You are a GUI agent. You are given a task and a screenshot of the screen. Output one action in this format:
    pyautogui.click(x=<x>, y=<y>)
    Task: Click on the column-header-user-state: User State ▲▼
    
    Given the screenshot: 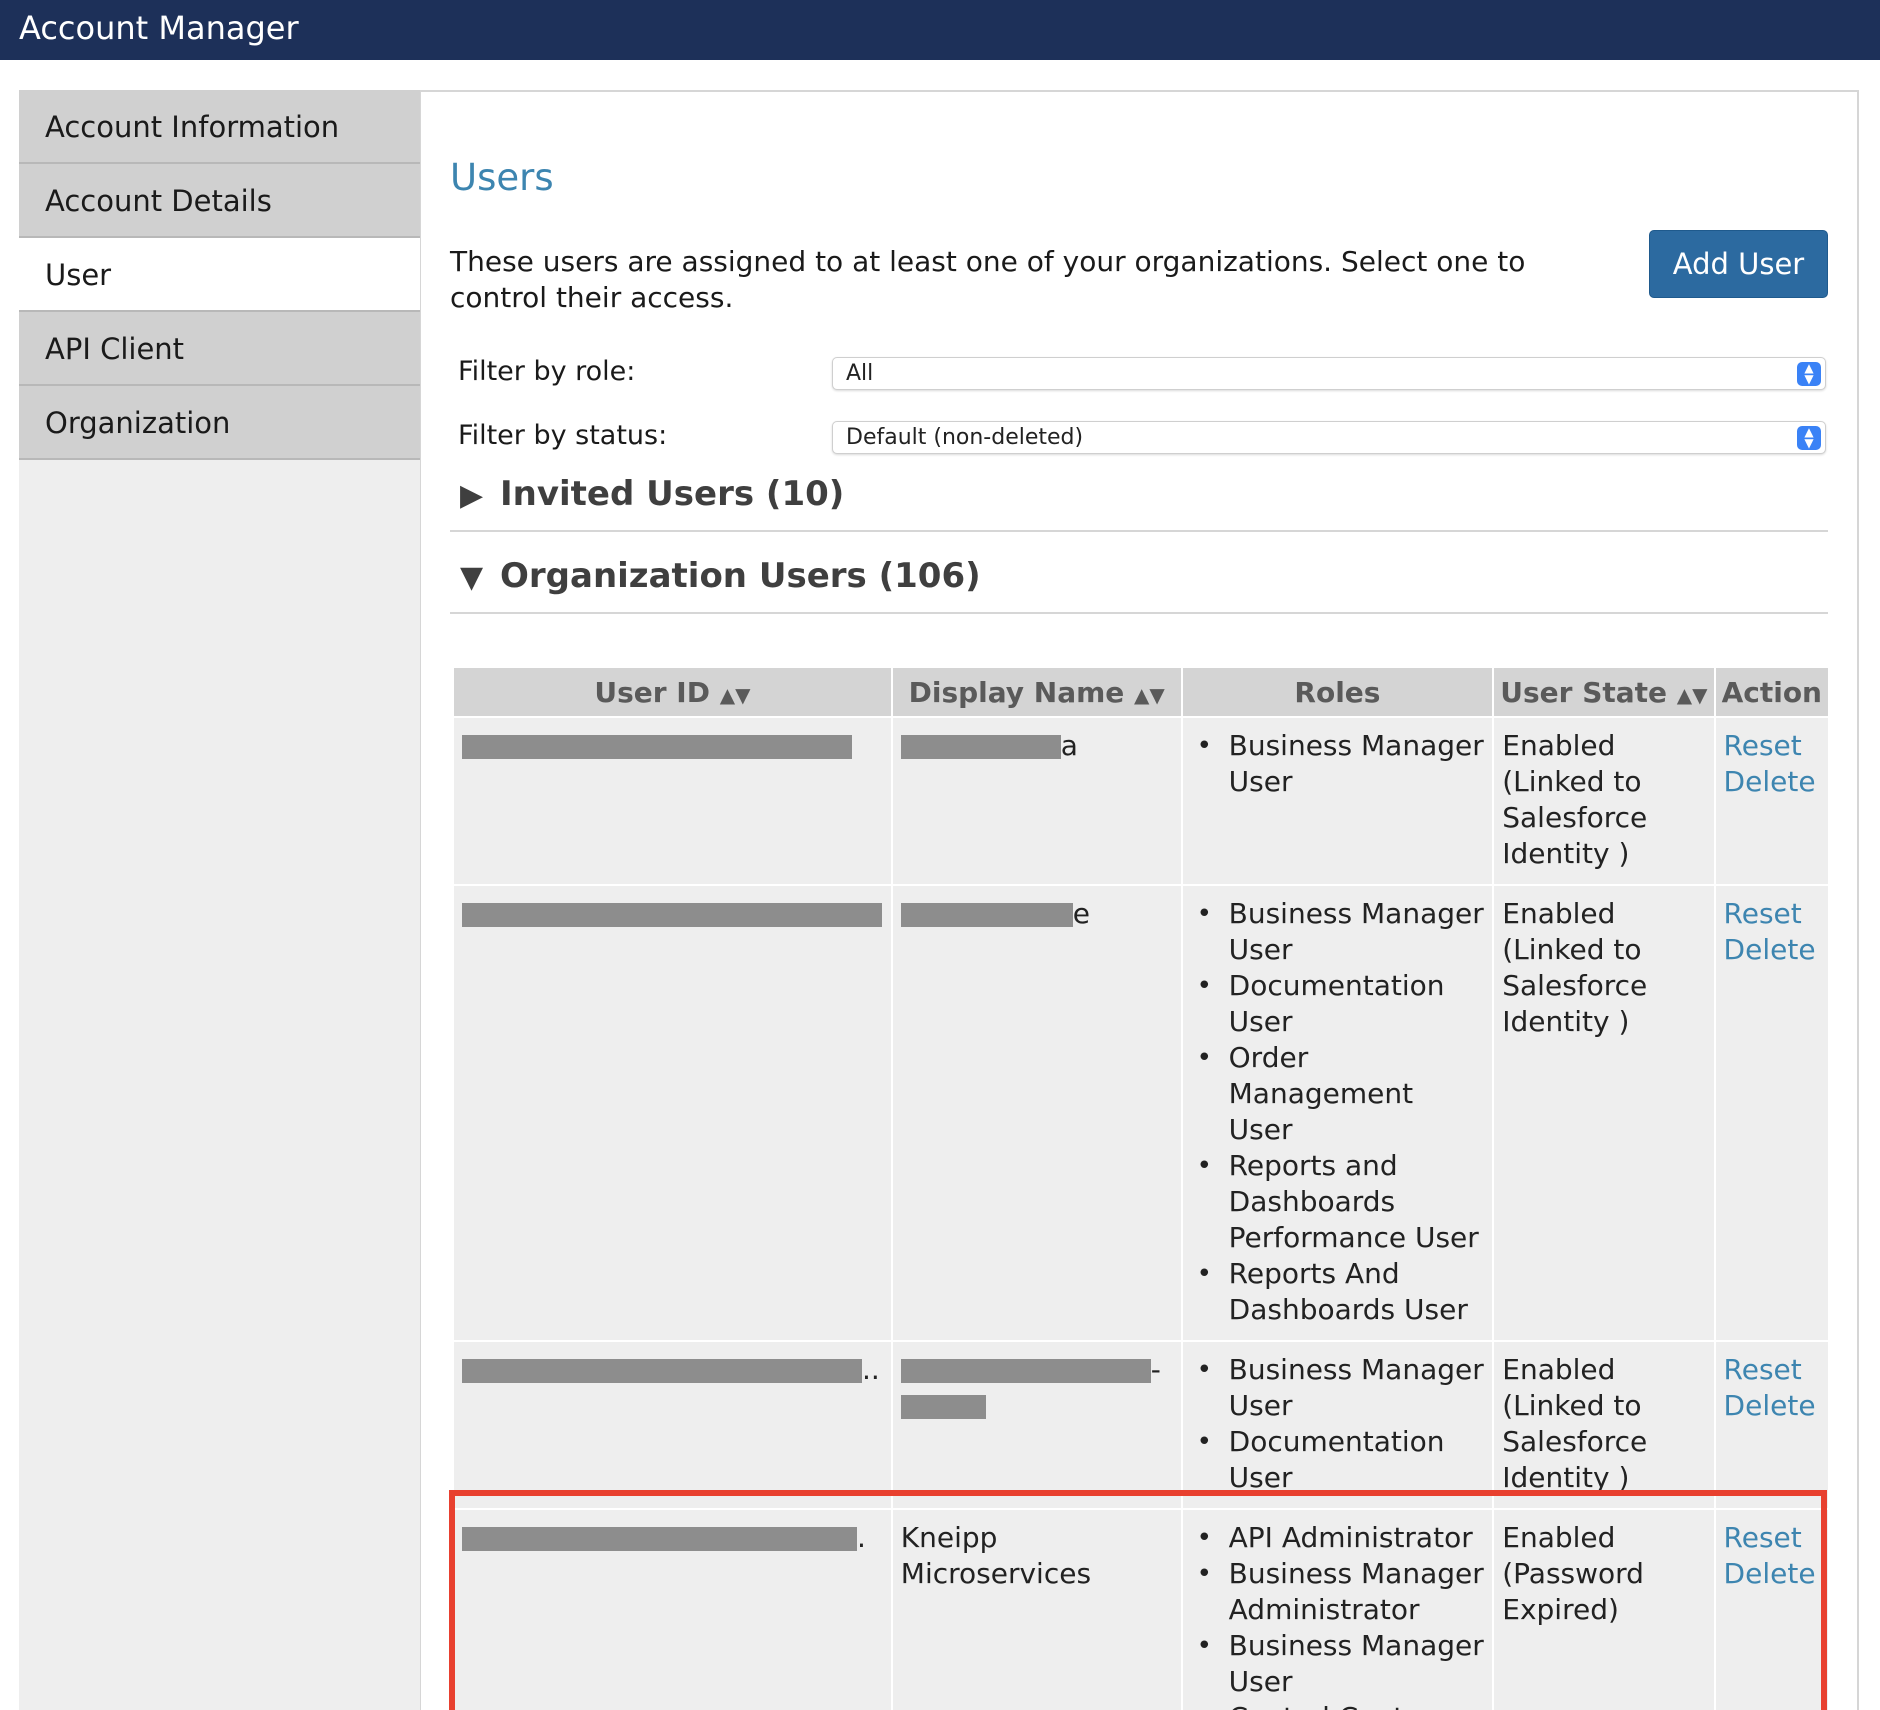 What is the action you would take?
    pyautogui.click(x=1604, y=692)
    